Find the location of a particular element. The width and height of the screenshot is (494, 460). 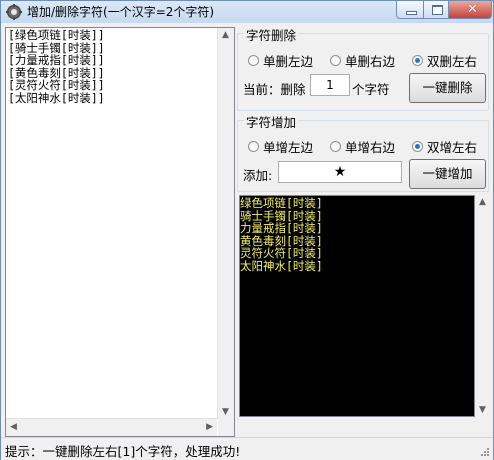

maximize-icon is located at coordinates (437, 10).